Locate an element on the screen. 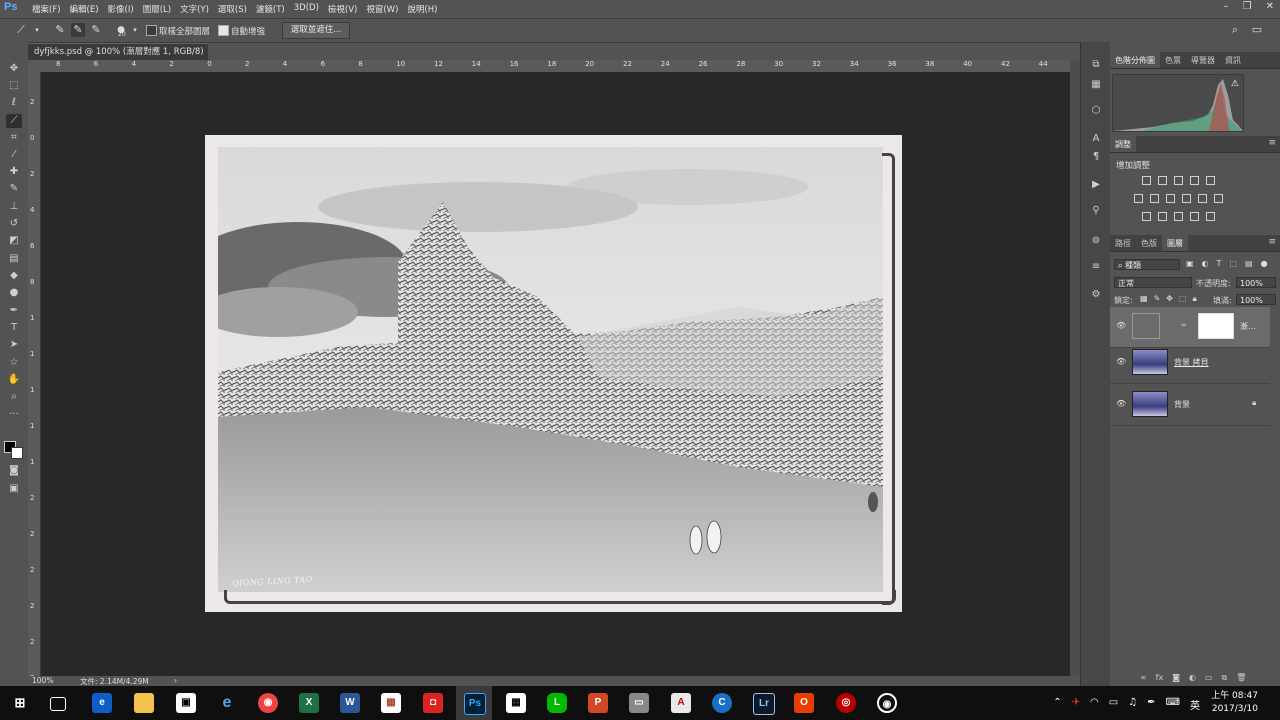 Image resolution: width=1280 pixels, height=720 pixels. tab-channels: 色版 is located at coordinates (1149, 243).